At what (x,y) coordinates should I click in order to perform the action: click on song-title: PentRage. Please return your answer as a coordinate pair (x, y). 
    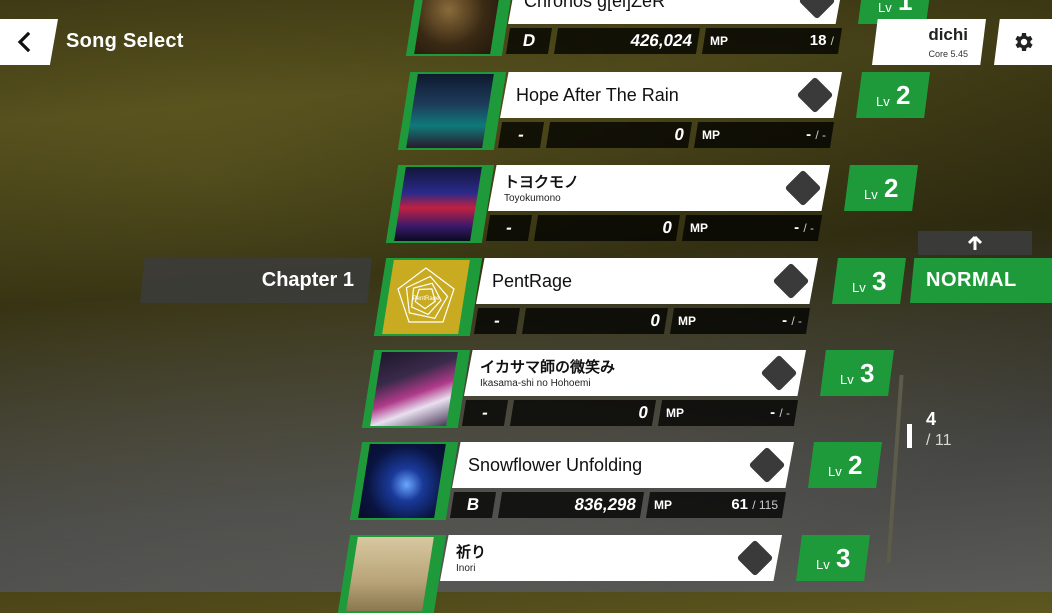
    Looking at the image, I should click on (532, 281).